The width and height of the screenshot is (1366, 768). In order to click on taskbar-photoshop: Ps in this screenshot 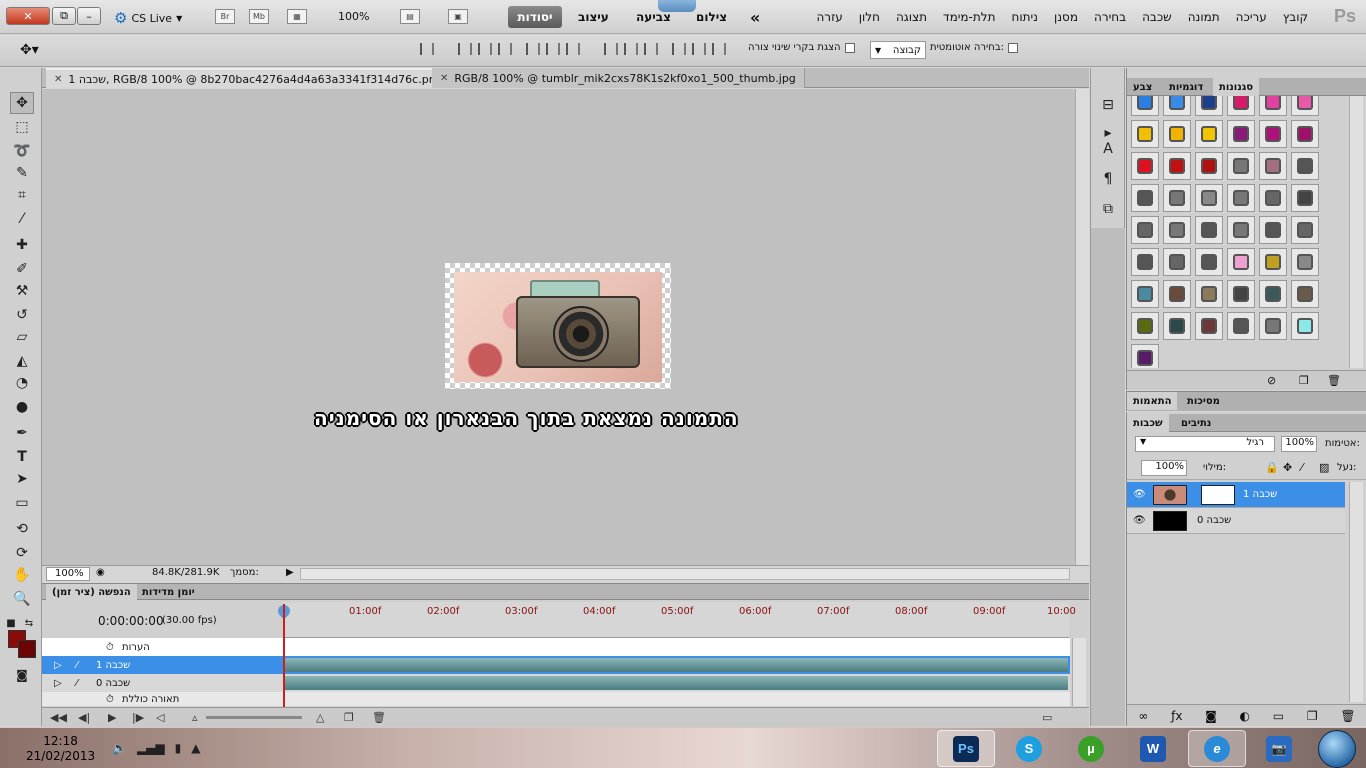, I will do `click(966, 748)`.